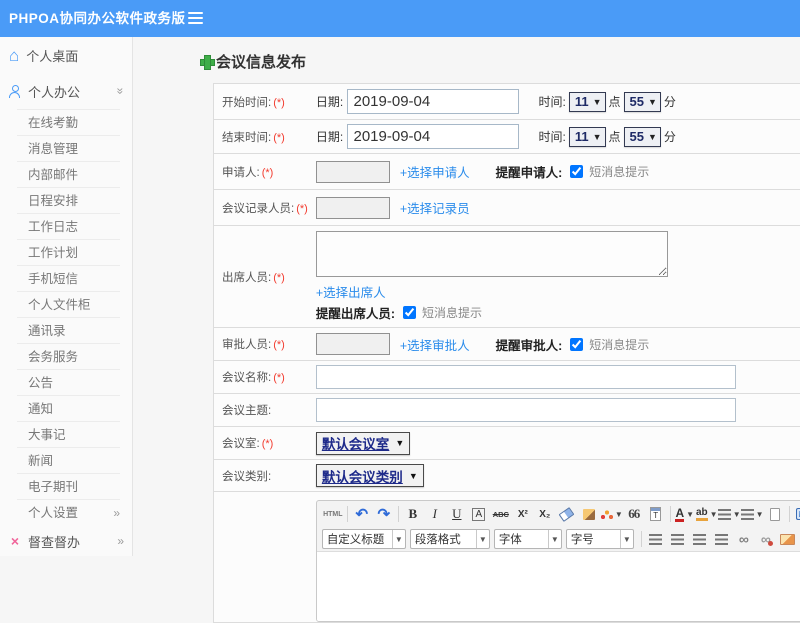 Image resolution: width=800 pixels, height=623 pixels. Describe the element at coordinates (752, 514) in the screenshot. I see `unordered-list-button: ▼` at that location.